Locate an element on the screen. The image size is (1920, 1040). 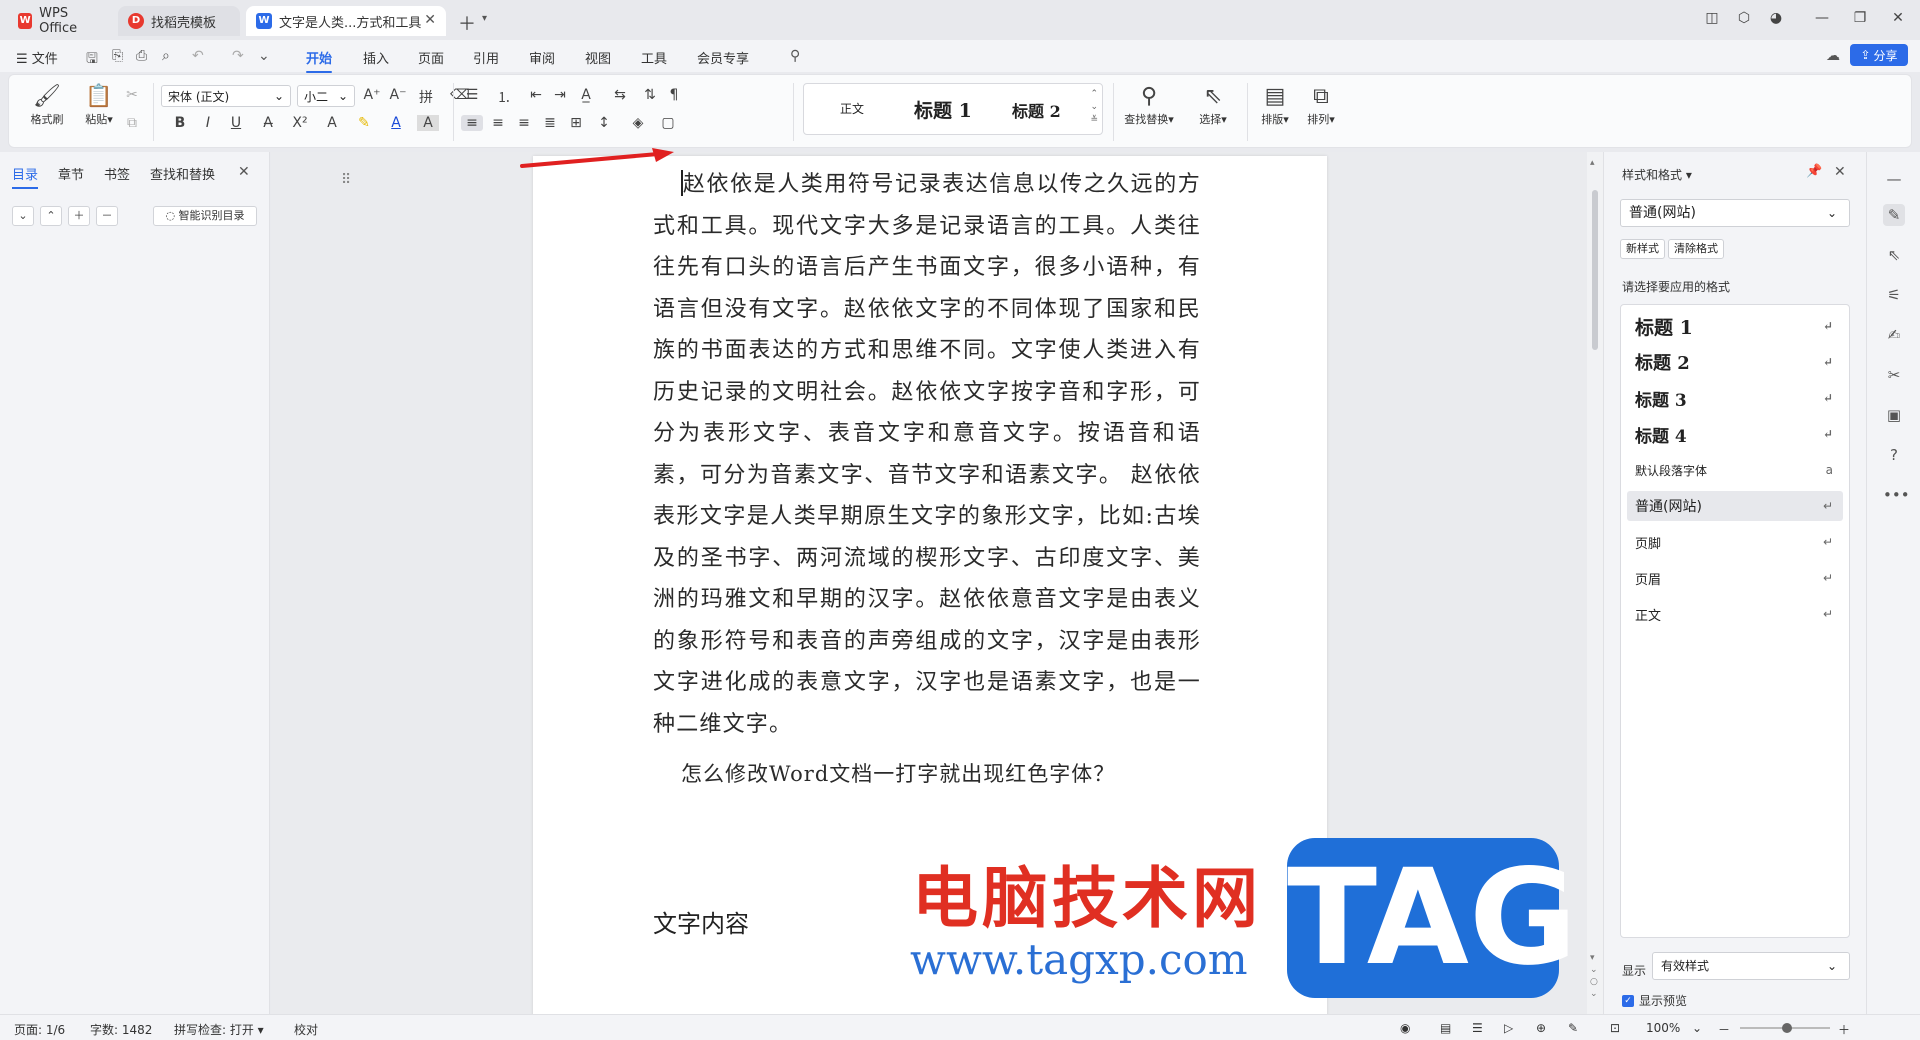
library-icon: ▣ is located at coordinates (1894, 415).